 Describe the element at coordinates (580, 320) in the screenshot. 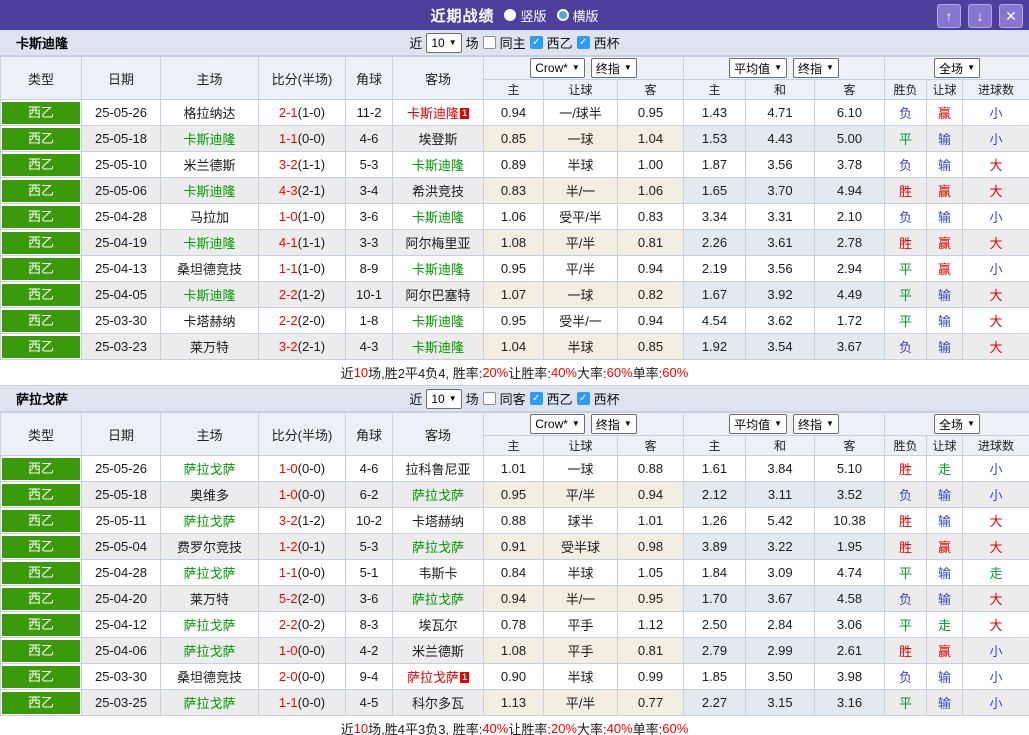

I see `handicap: 受半/一` at that location.